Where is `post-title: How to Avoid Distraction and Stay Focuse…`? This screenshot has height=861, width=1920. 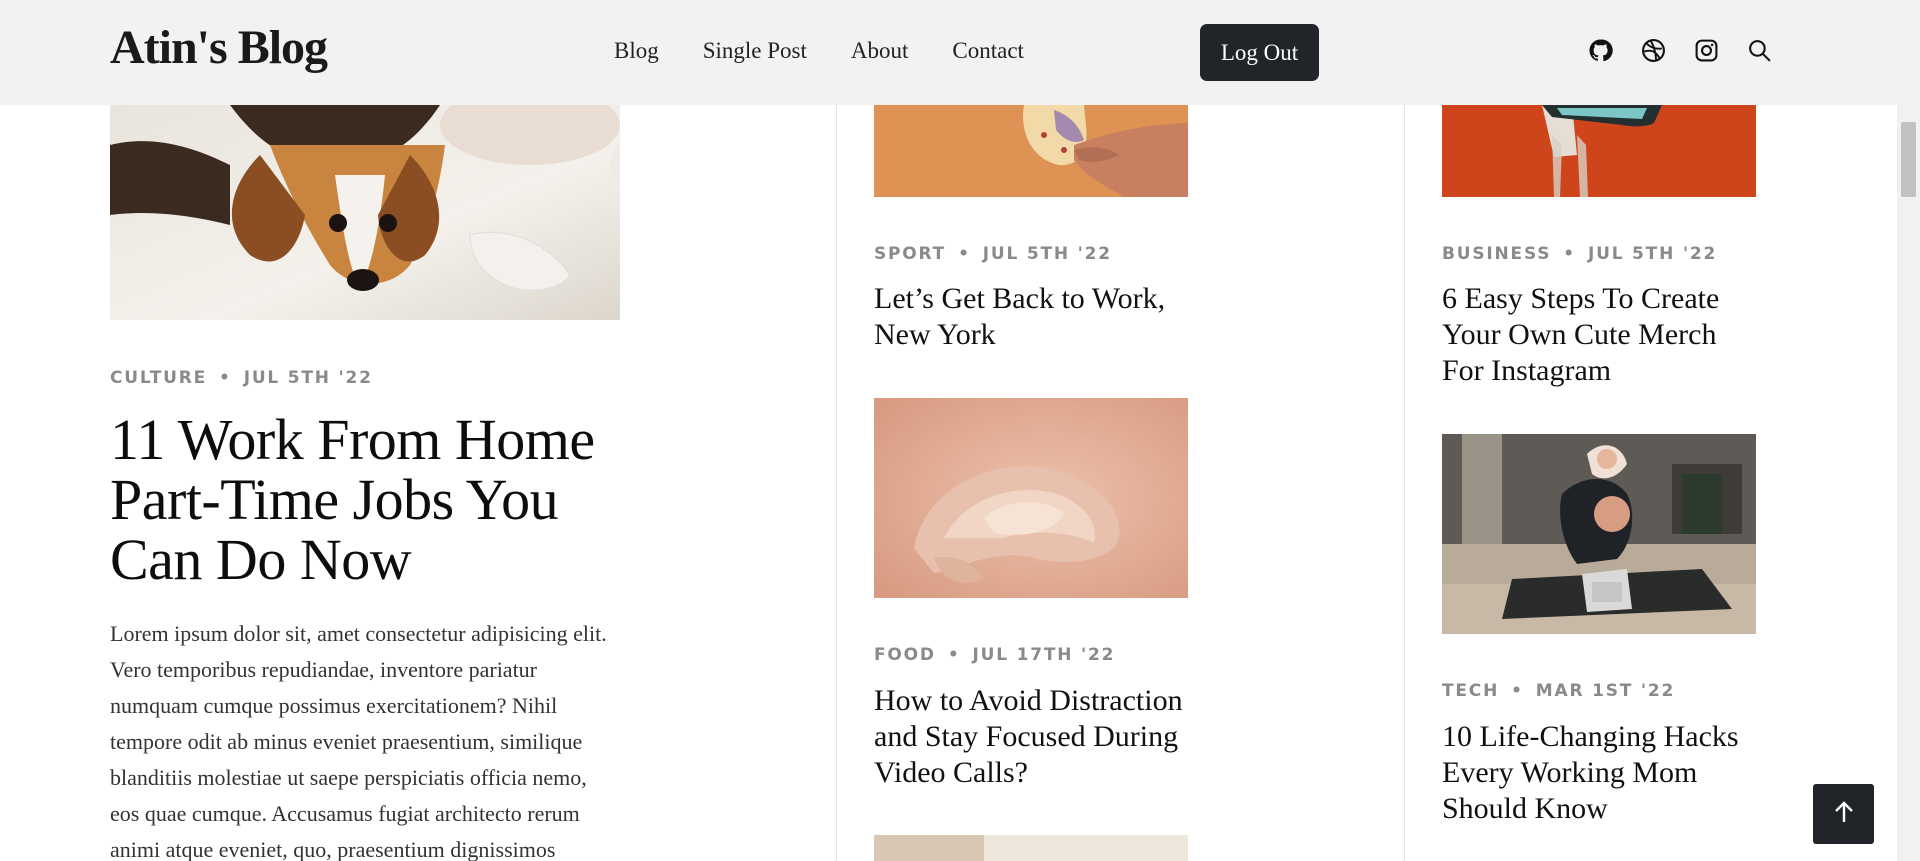 post-title: How to Avoid Distraction and Stay Focuse… is located at coordinates (1034, 737).